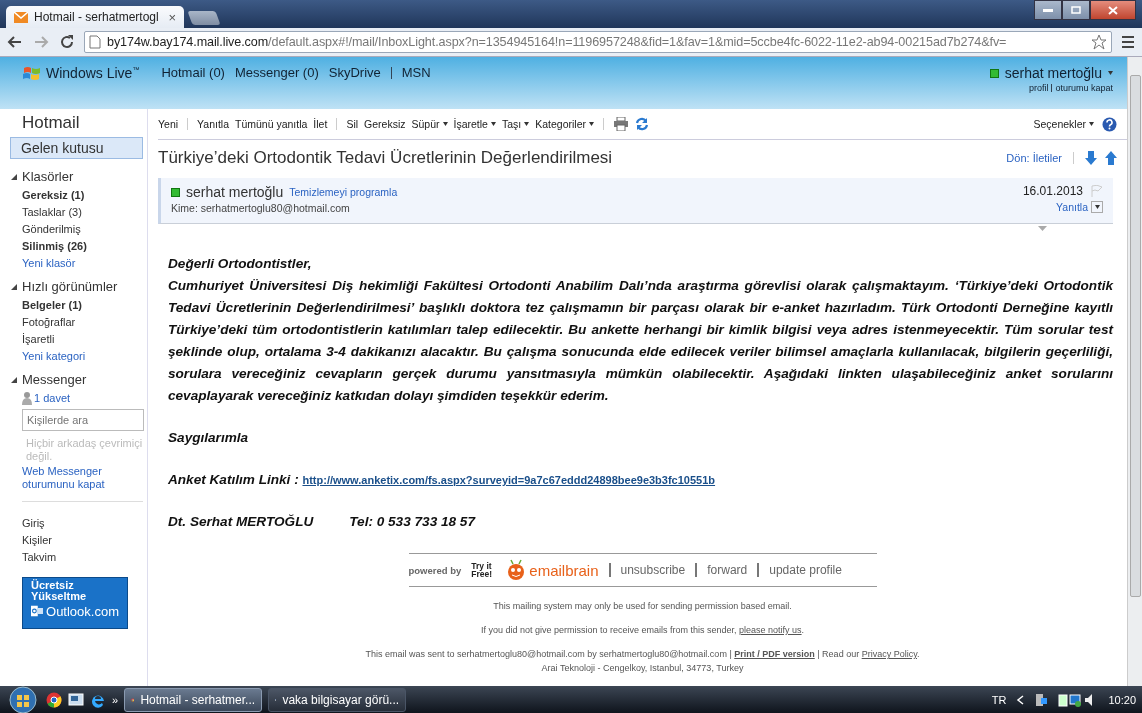  What do you see at coordinates (385, 124) in the screenshot?
I see `toolbar-button: Gereksiz` at bounding box center [385, 124].